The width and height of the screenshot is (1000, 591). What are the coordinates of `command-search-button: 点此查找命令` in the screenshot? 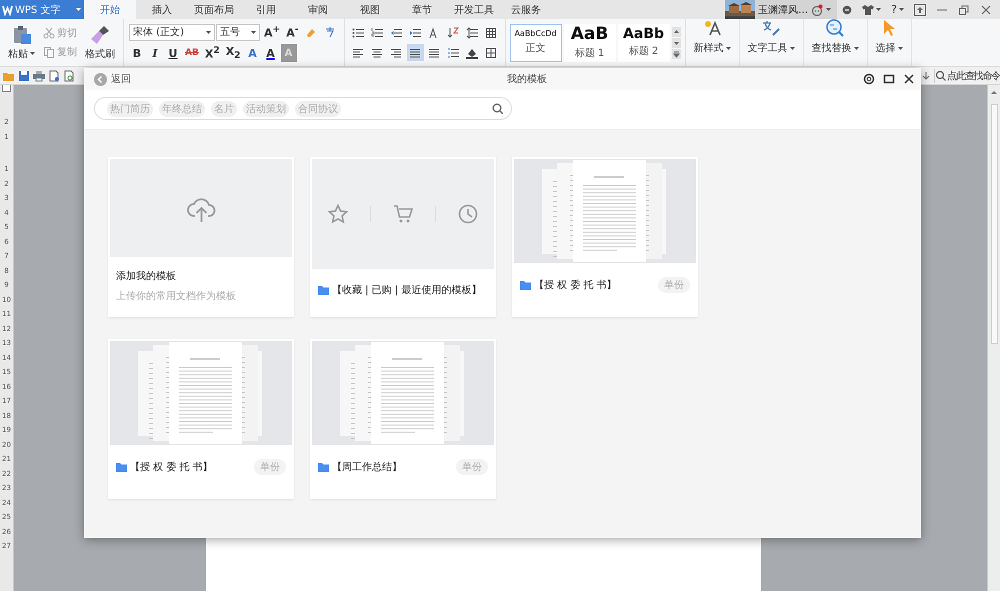 It's located at (967, 75).